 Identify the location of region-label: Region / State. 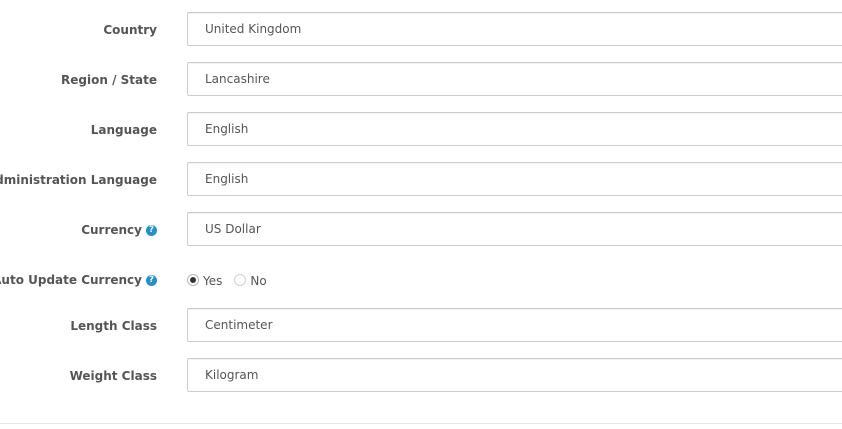
(109, 80).